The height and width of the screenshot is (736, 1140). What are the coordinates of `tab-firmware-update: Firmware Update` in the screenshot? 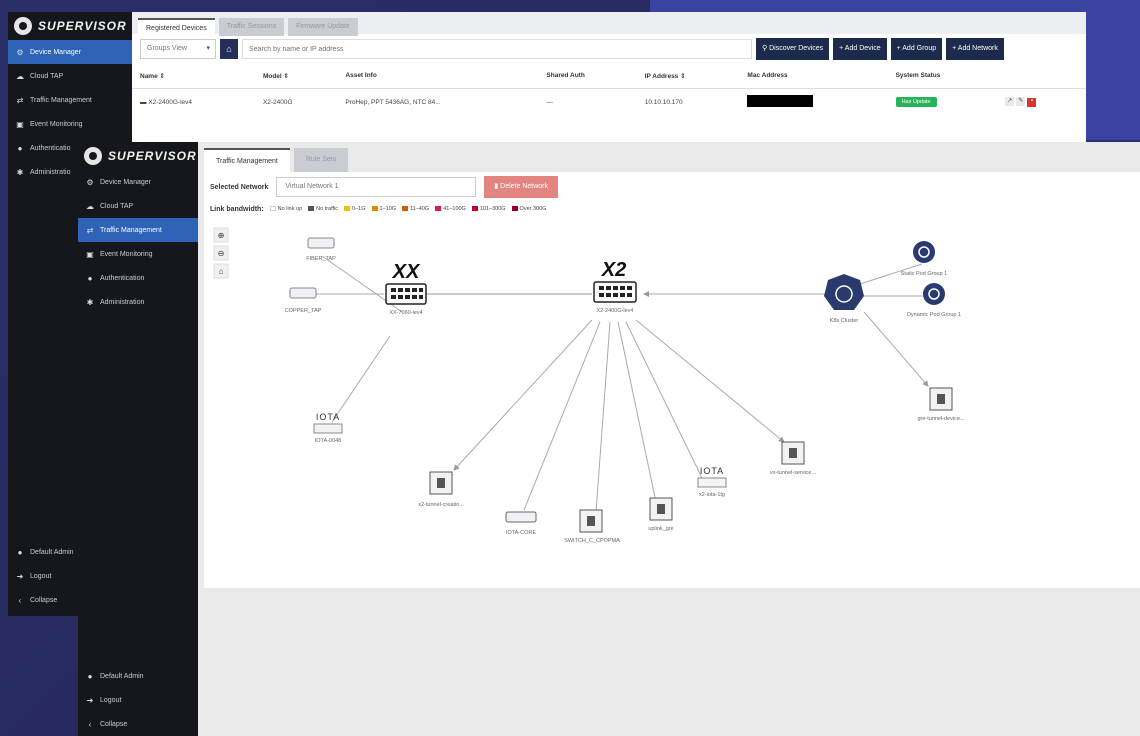 It's located at (323, 27).